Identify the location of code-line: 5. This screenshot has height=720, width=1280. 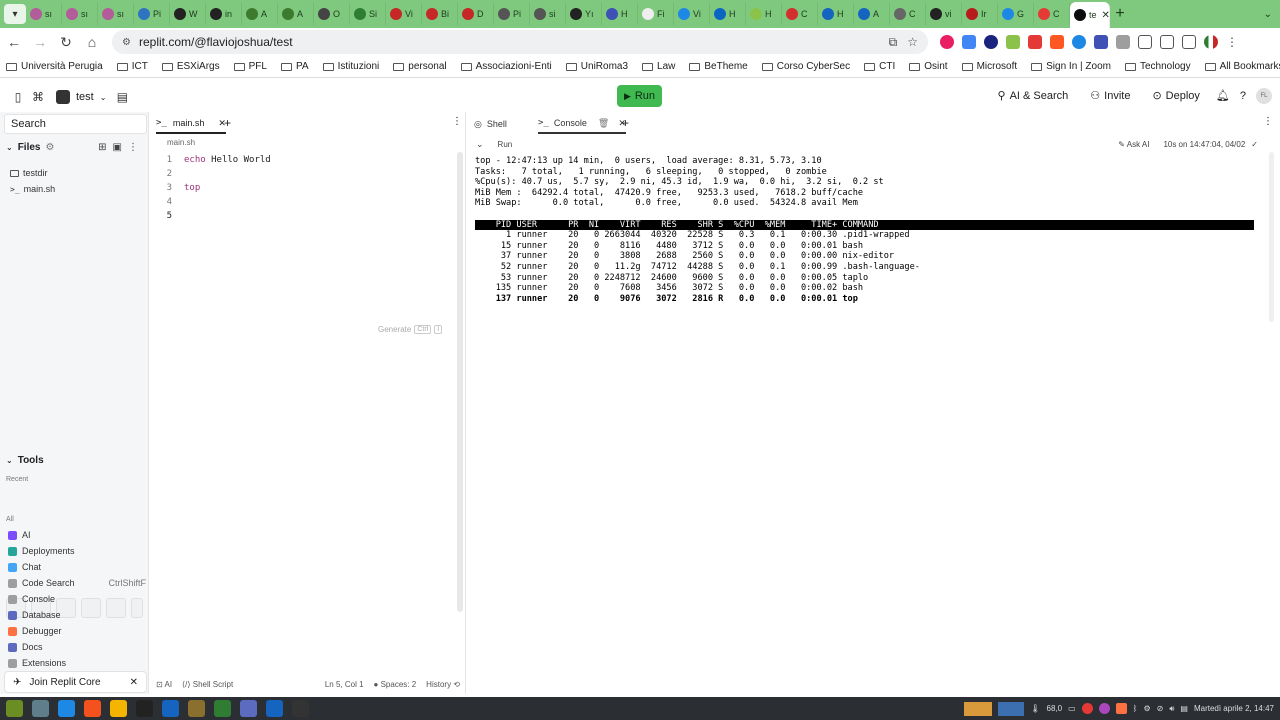
(300, 218).